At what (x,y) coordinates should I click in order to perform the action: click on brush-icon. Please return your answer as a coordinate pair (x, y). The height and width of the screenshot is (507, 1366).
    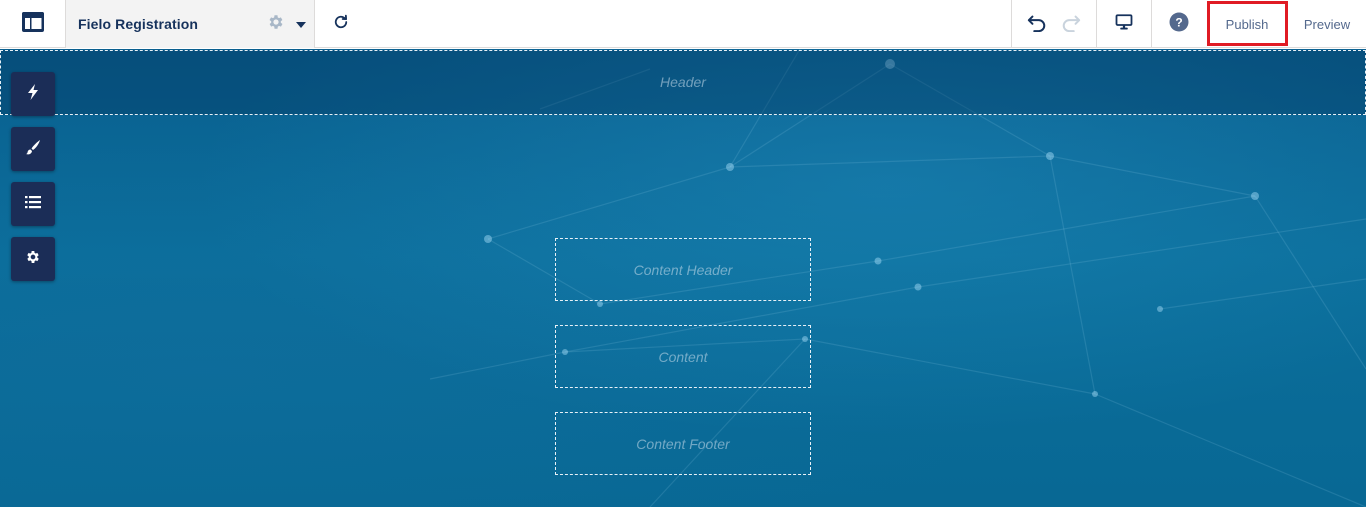
    Looking at the image, I should click on (33, 149).